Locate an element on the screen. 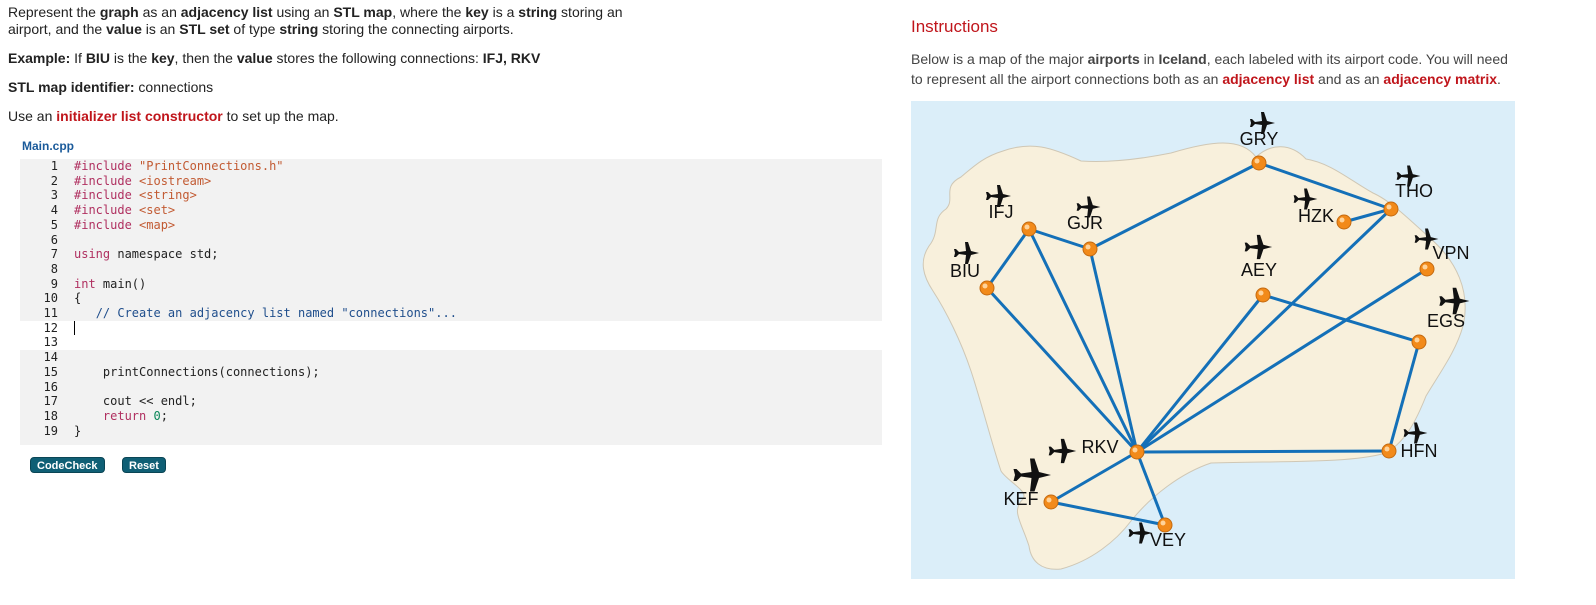  line-number: 9 is located at coordinates (54, 283).